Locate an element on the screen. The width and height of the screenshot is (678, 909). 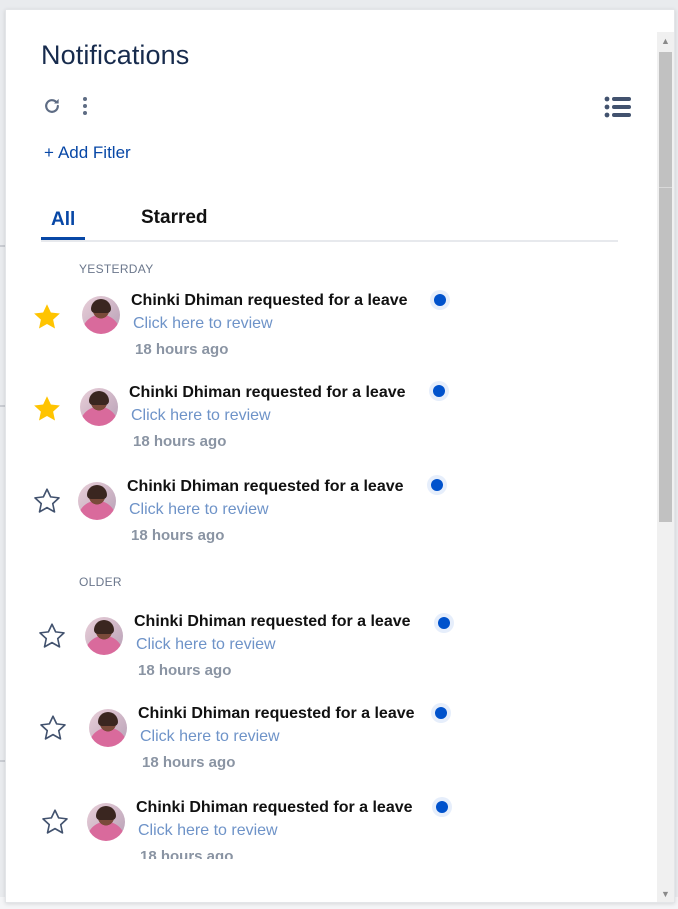
more-vertical-icon is located at coordinates (85, 106).